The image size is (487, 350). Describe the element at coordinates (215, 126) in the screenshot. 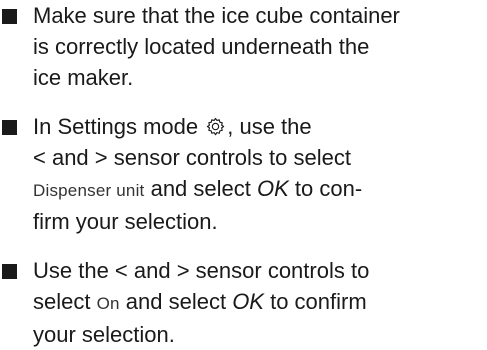

I see `gear-icon` at that location.